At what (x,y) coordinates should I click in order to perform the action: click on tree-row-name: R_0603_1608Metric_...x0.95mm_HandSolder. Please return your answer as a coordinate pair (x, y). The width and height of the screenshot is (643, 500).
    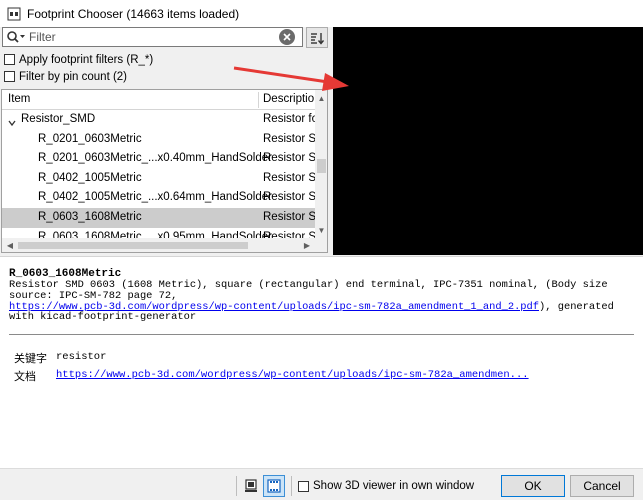
    Looking at the image, I should click on (155, 234).